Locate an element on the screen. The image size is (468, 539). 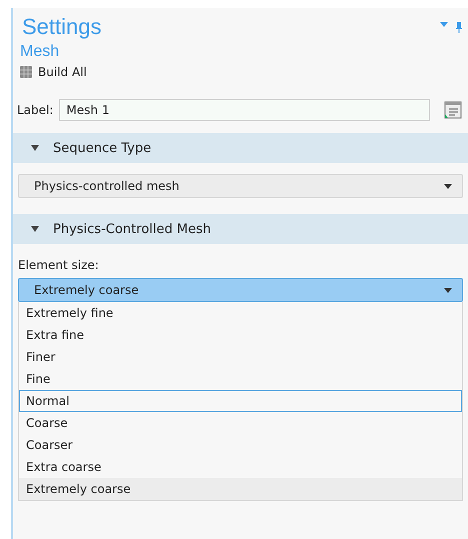
dropdown-option: Normal is located at coordinates (240, 401).